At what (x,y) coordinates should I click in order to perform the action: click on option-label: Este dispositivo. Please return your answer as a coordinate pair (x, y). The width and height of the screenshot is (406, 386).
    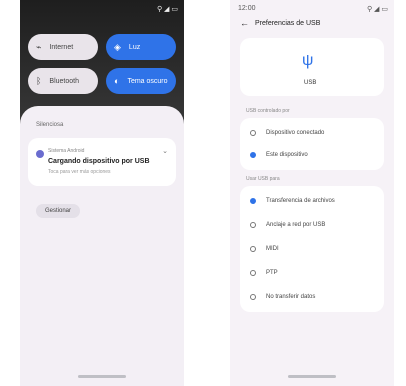
    Looking at the image, I should click on (287, 155).